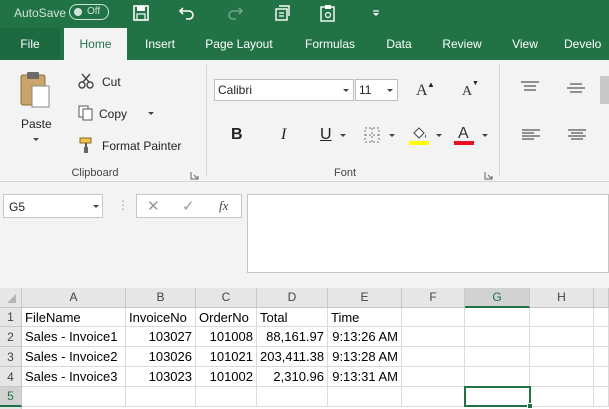  What do you see at coordinates (161, 357) in the screenshot?
I see `cell-b3: 103026` at bounding box center [161, 357].